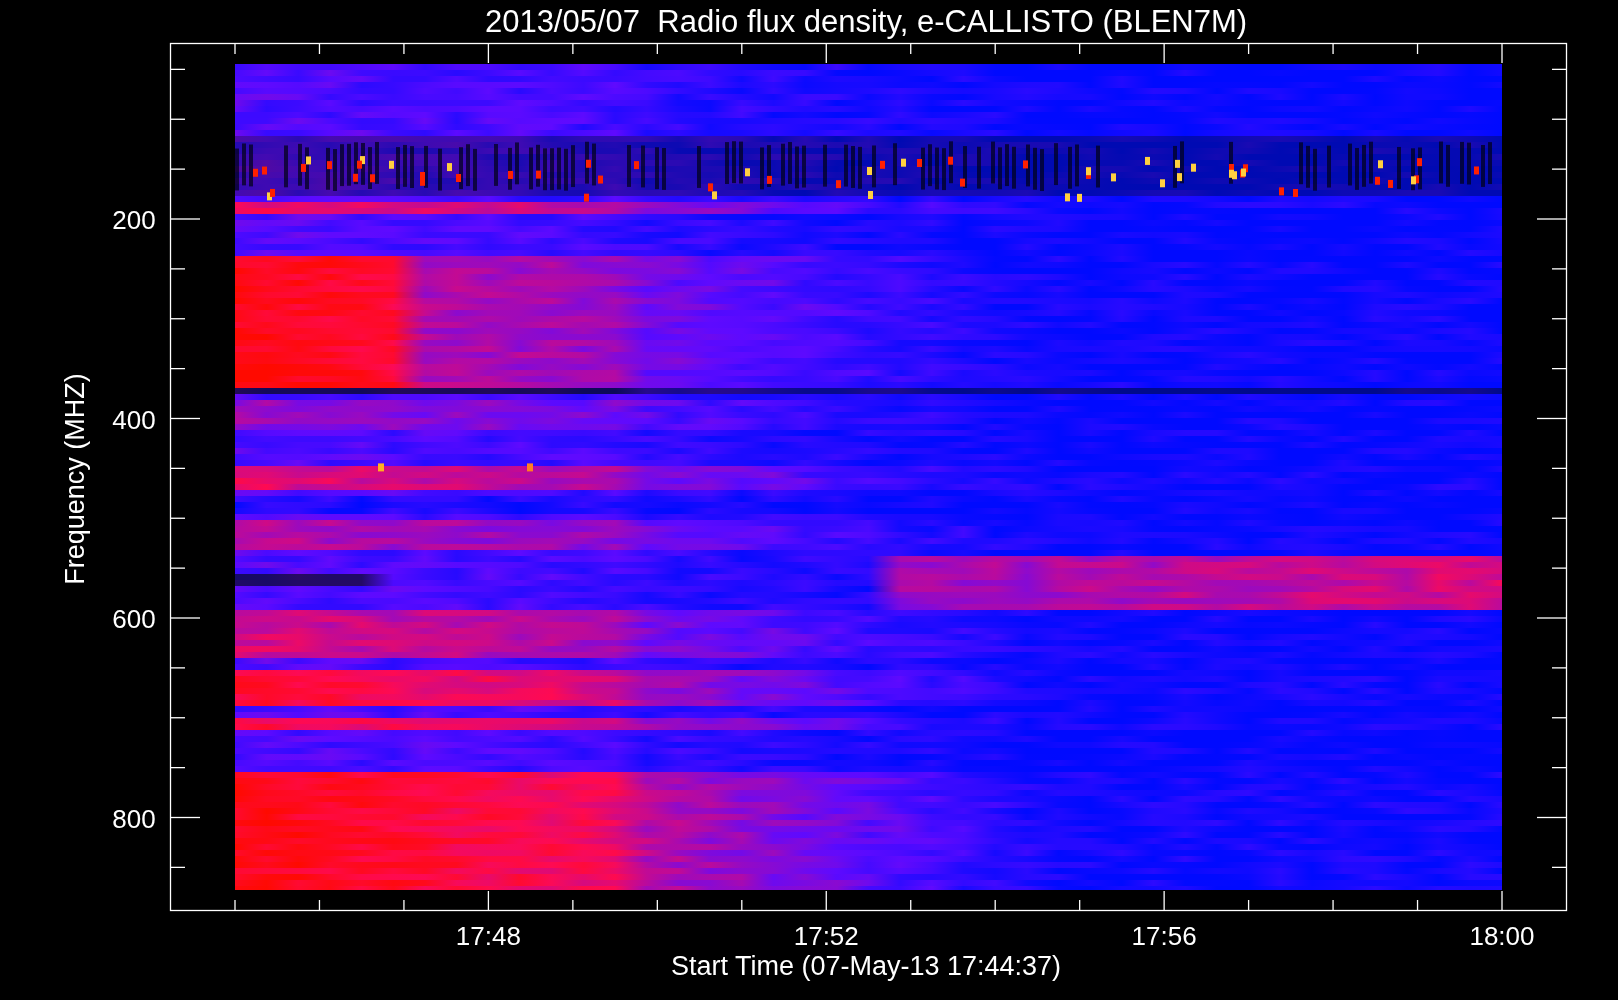 The image size is (1618, 1000). Describe the element at coordinates (1502, 936) in the screenshot. I see `x-tick-label: 18:00` at that location.